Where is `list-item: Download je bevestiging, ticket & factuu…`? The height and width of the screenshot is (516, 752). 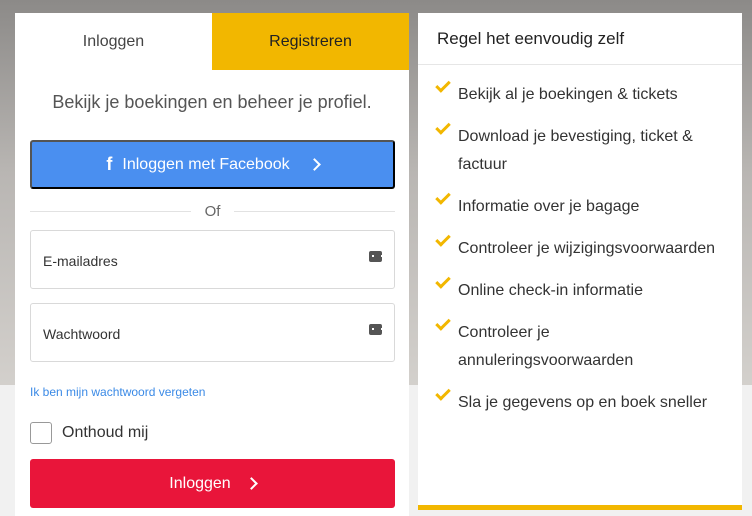
list-item: Download je bevestiging, ticket & factuu… is located at coordinates (579, 149).